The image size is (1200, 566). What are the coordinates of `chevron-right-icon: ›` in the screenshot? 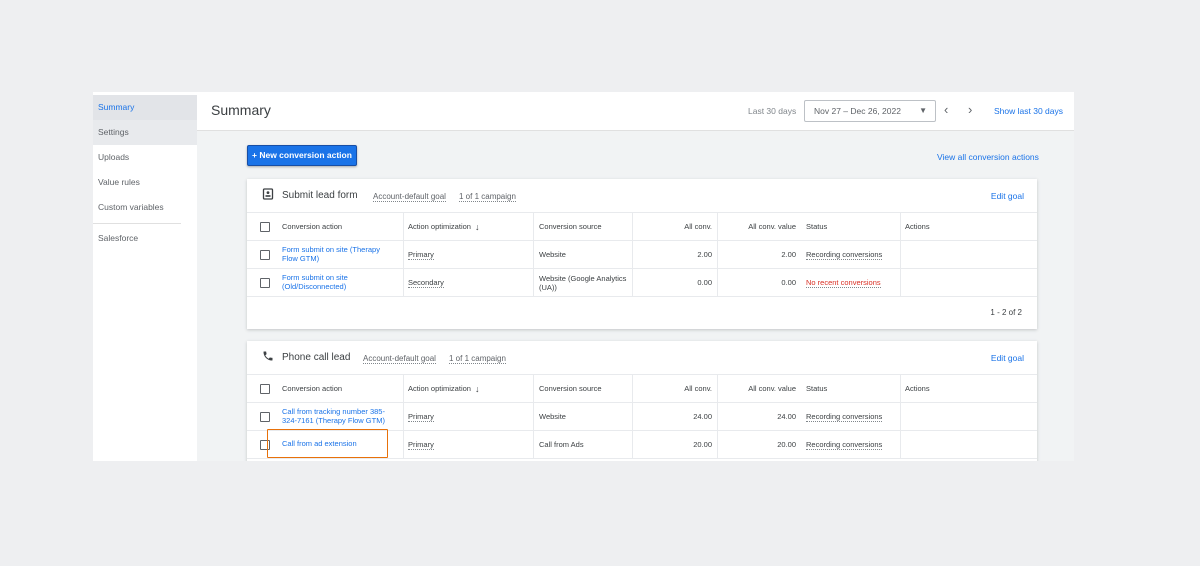 It's located at (970, 110).